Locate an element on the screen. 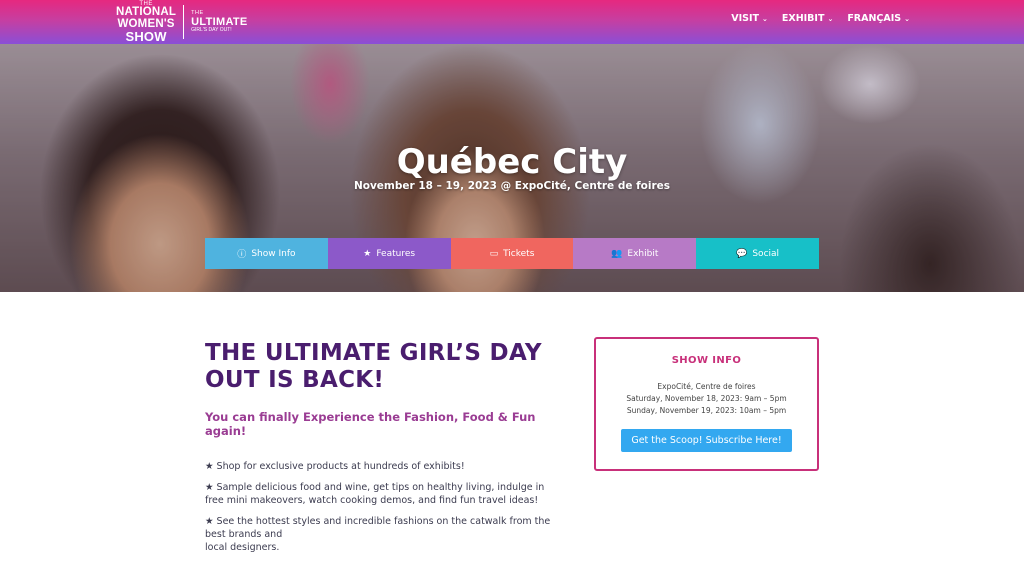 This screenshot has width=1024, height=576. tab-features: ★ Features is located at coordinates (389, 253).